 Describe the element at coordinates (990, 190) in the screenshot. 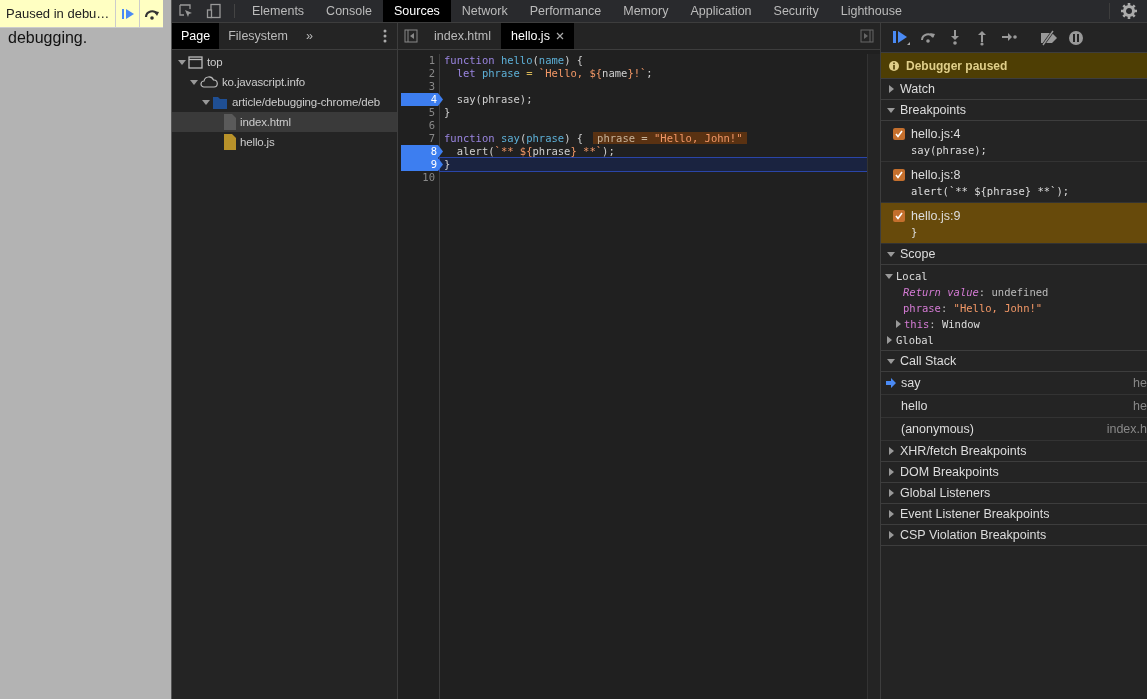

I see `breakpoint-code: alert(`** ${phrase} **`);` at that location.